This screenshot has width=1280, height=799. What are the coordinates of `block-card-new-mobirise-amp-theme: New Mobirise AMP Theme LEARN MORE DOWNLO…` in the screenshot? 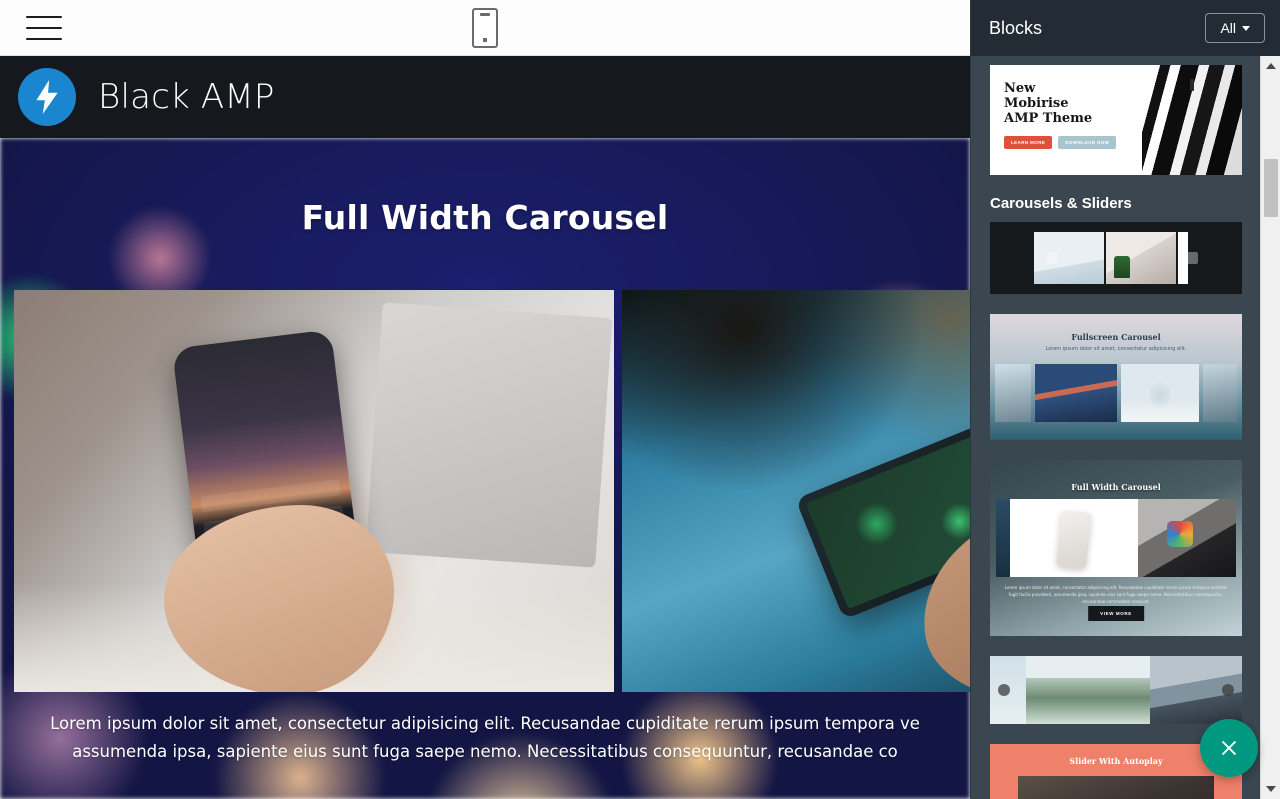 It's located at (1116, 120).